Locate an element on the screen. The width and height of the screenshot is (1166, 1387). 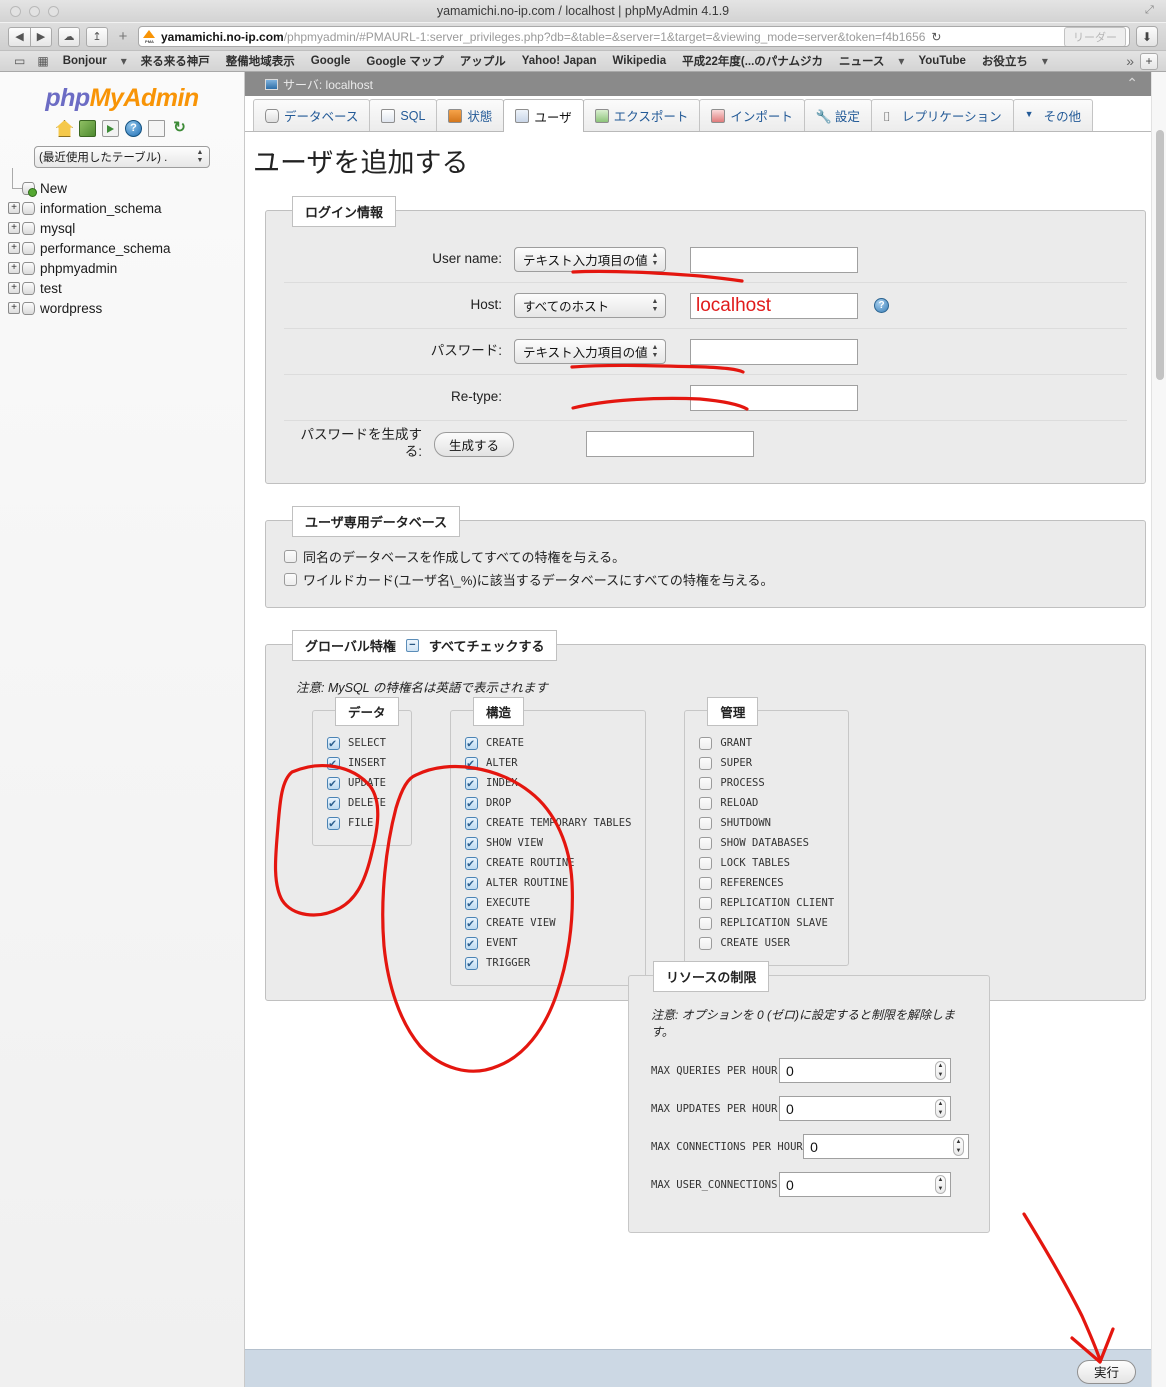
privilege-references: REFERENCES is located at coordinates (766, 883).